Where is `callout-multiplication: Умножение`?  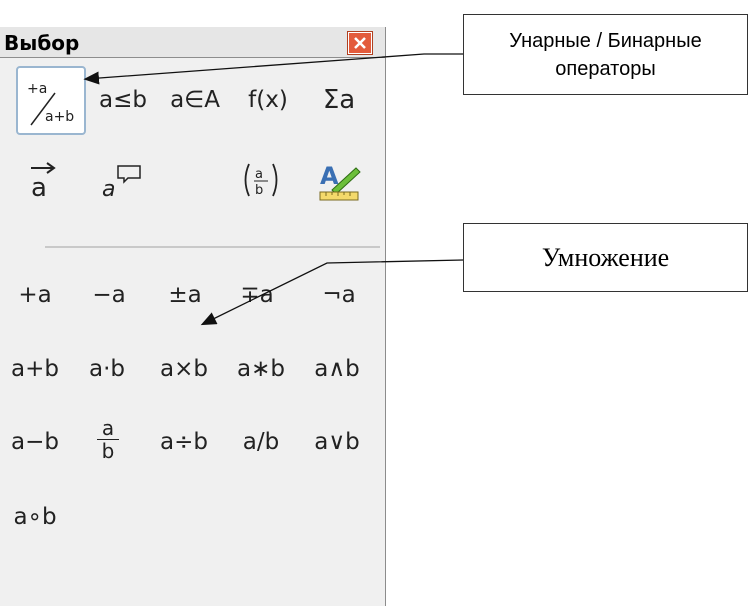 callout-multiplication: Умножение is located at coordinates (605, 257).